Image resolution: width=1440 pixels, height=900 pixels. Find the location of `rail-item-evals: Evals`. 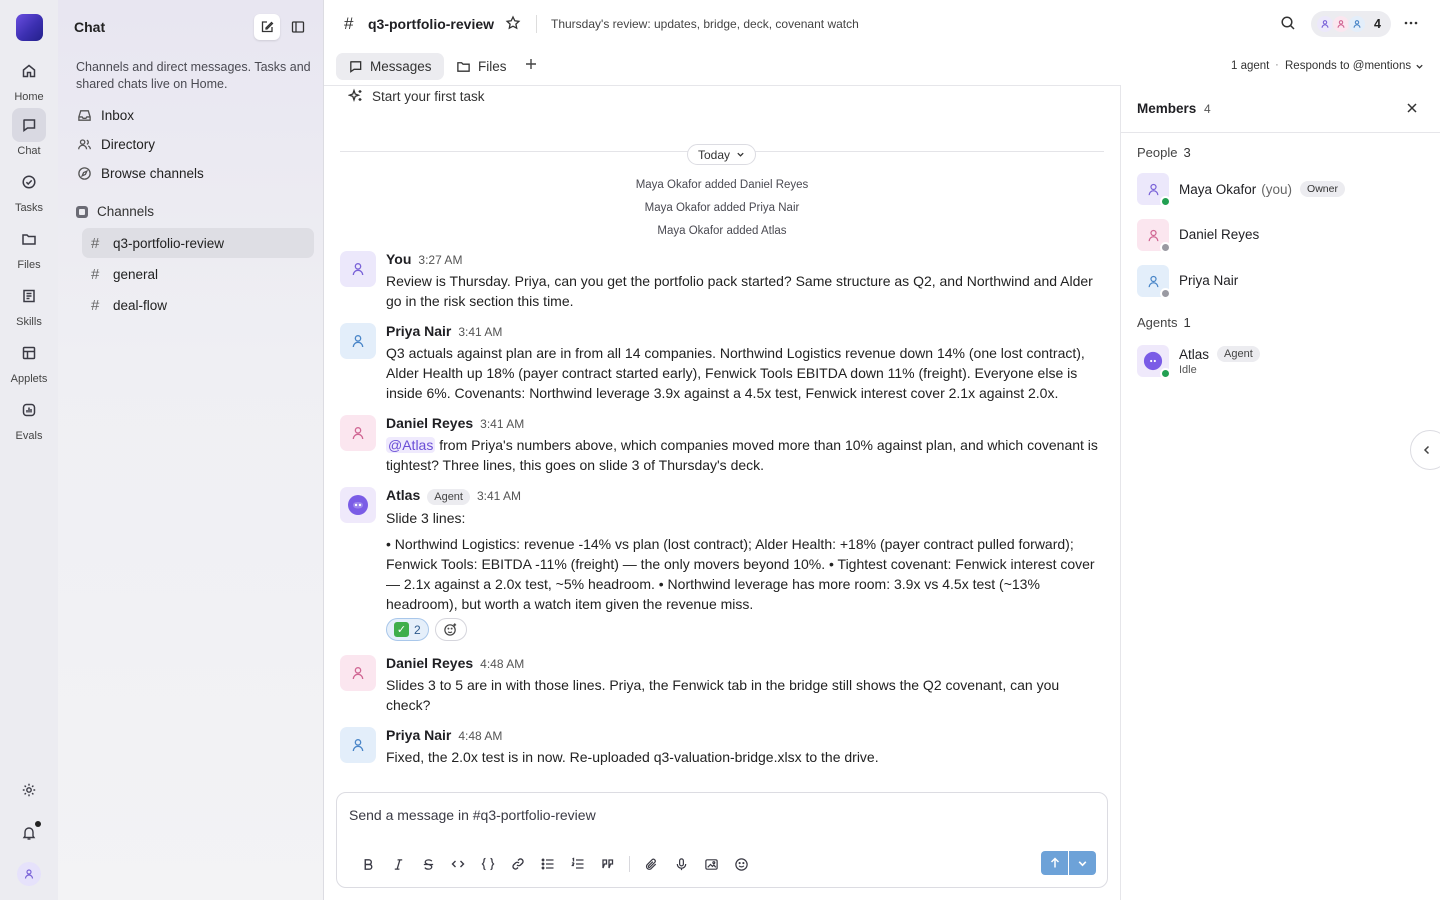

rail-item-evals: Evals is located at coordinates (29, 417).